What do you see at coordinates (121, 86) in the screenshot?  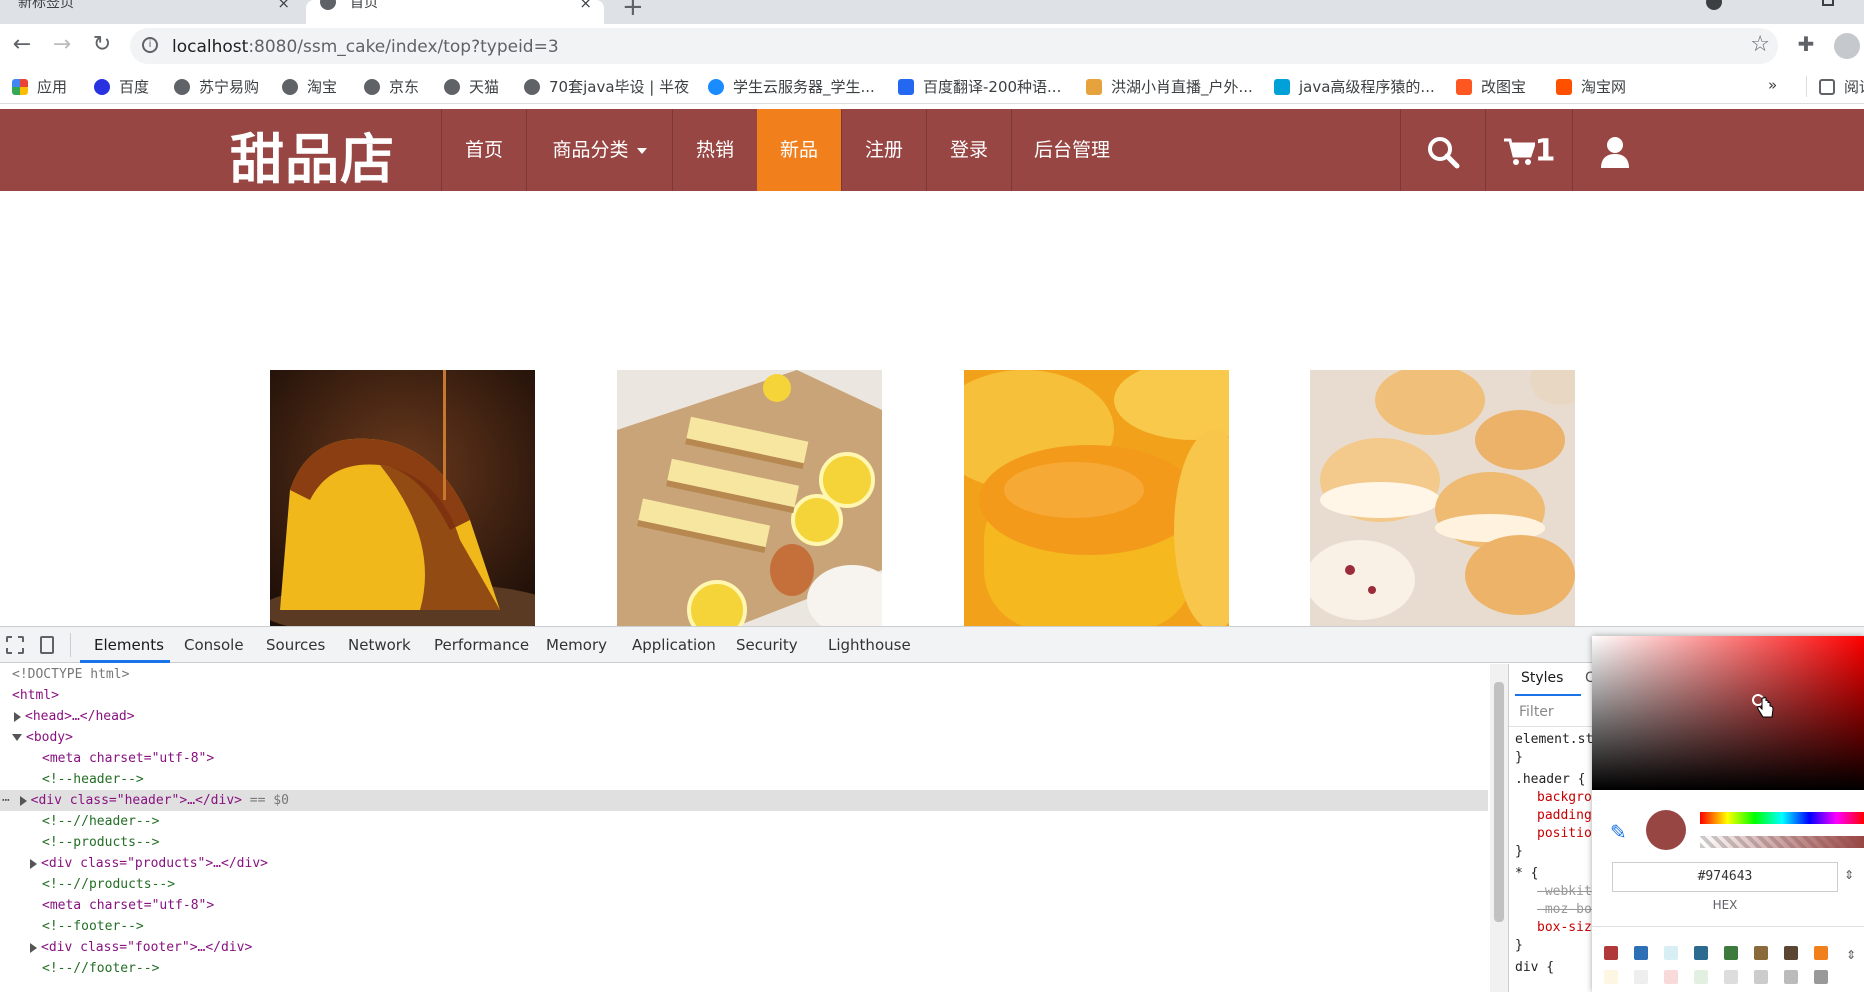 I see `bookmark-baidu: 百度` at bounding box center [121, 86].